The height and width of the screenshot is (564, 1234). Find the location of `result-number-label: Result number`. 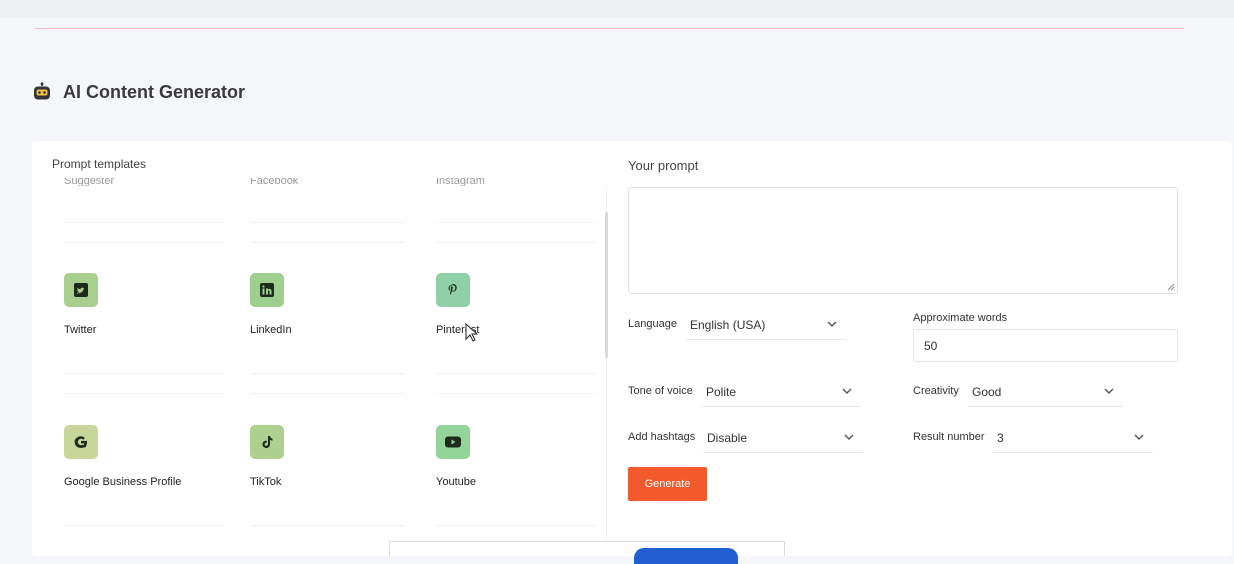

result-number-label: Result number is located at coordinates (949, 437).